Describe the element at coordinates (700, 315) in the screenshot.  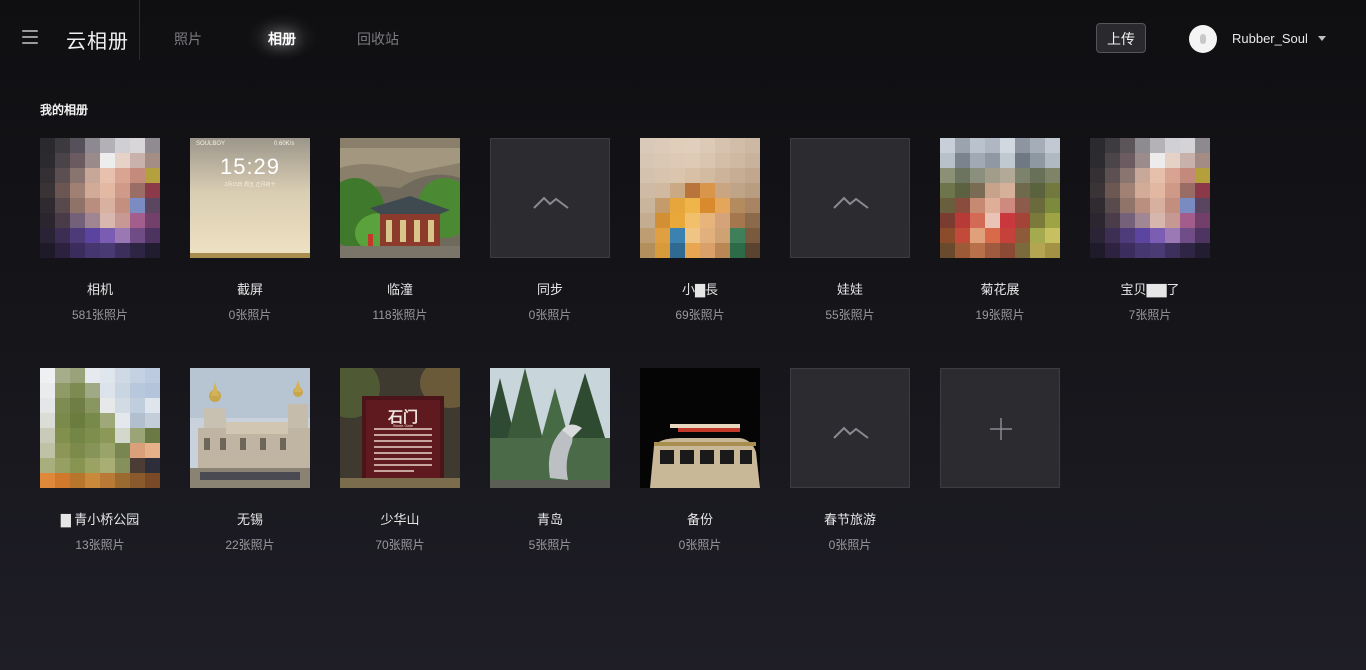
I see `album-count: 69张照片` at that location.